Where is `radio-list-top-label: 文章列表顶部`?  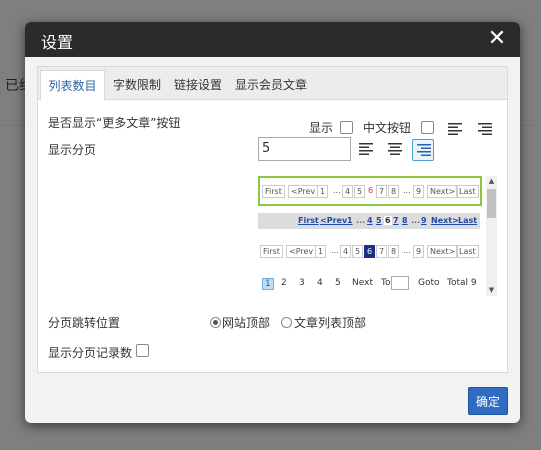
radio-list-top-label: 文章列表顶部 is located at coordinates (330, 323).